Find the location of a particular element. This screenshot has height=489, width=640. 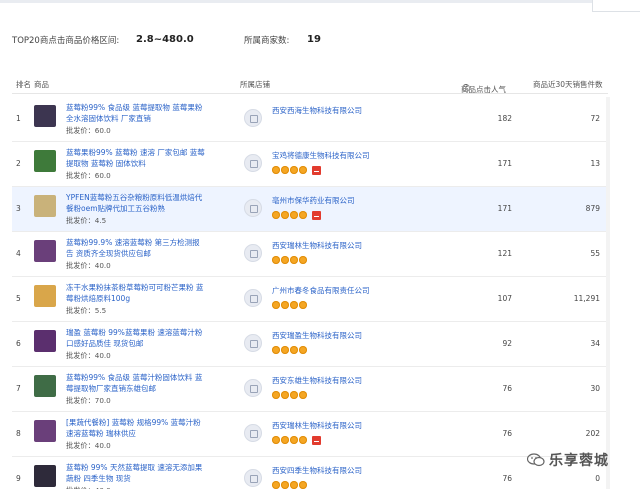

sales-30days: 0 is located at coordinates (597, 478).